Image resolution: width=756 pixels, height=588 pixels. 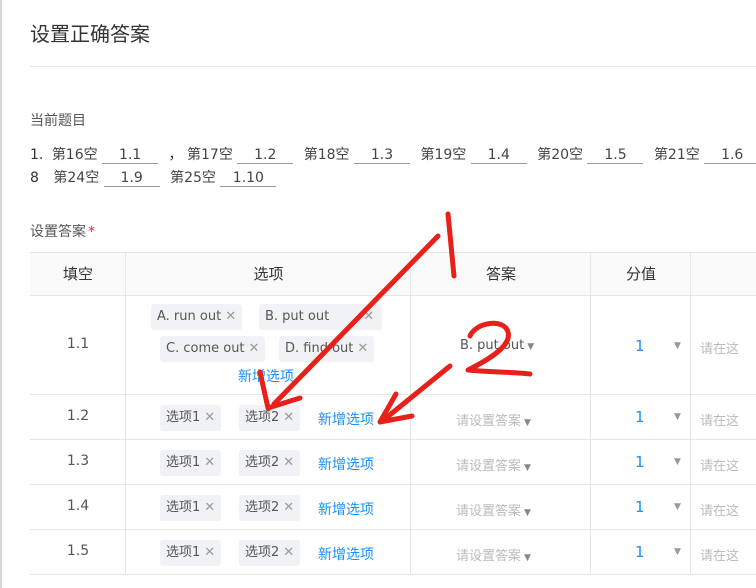 I want to click on header-answer: 答案, so click(x=500, y=274).